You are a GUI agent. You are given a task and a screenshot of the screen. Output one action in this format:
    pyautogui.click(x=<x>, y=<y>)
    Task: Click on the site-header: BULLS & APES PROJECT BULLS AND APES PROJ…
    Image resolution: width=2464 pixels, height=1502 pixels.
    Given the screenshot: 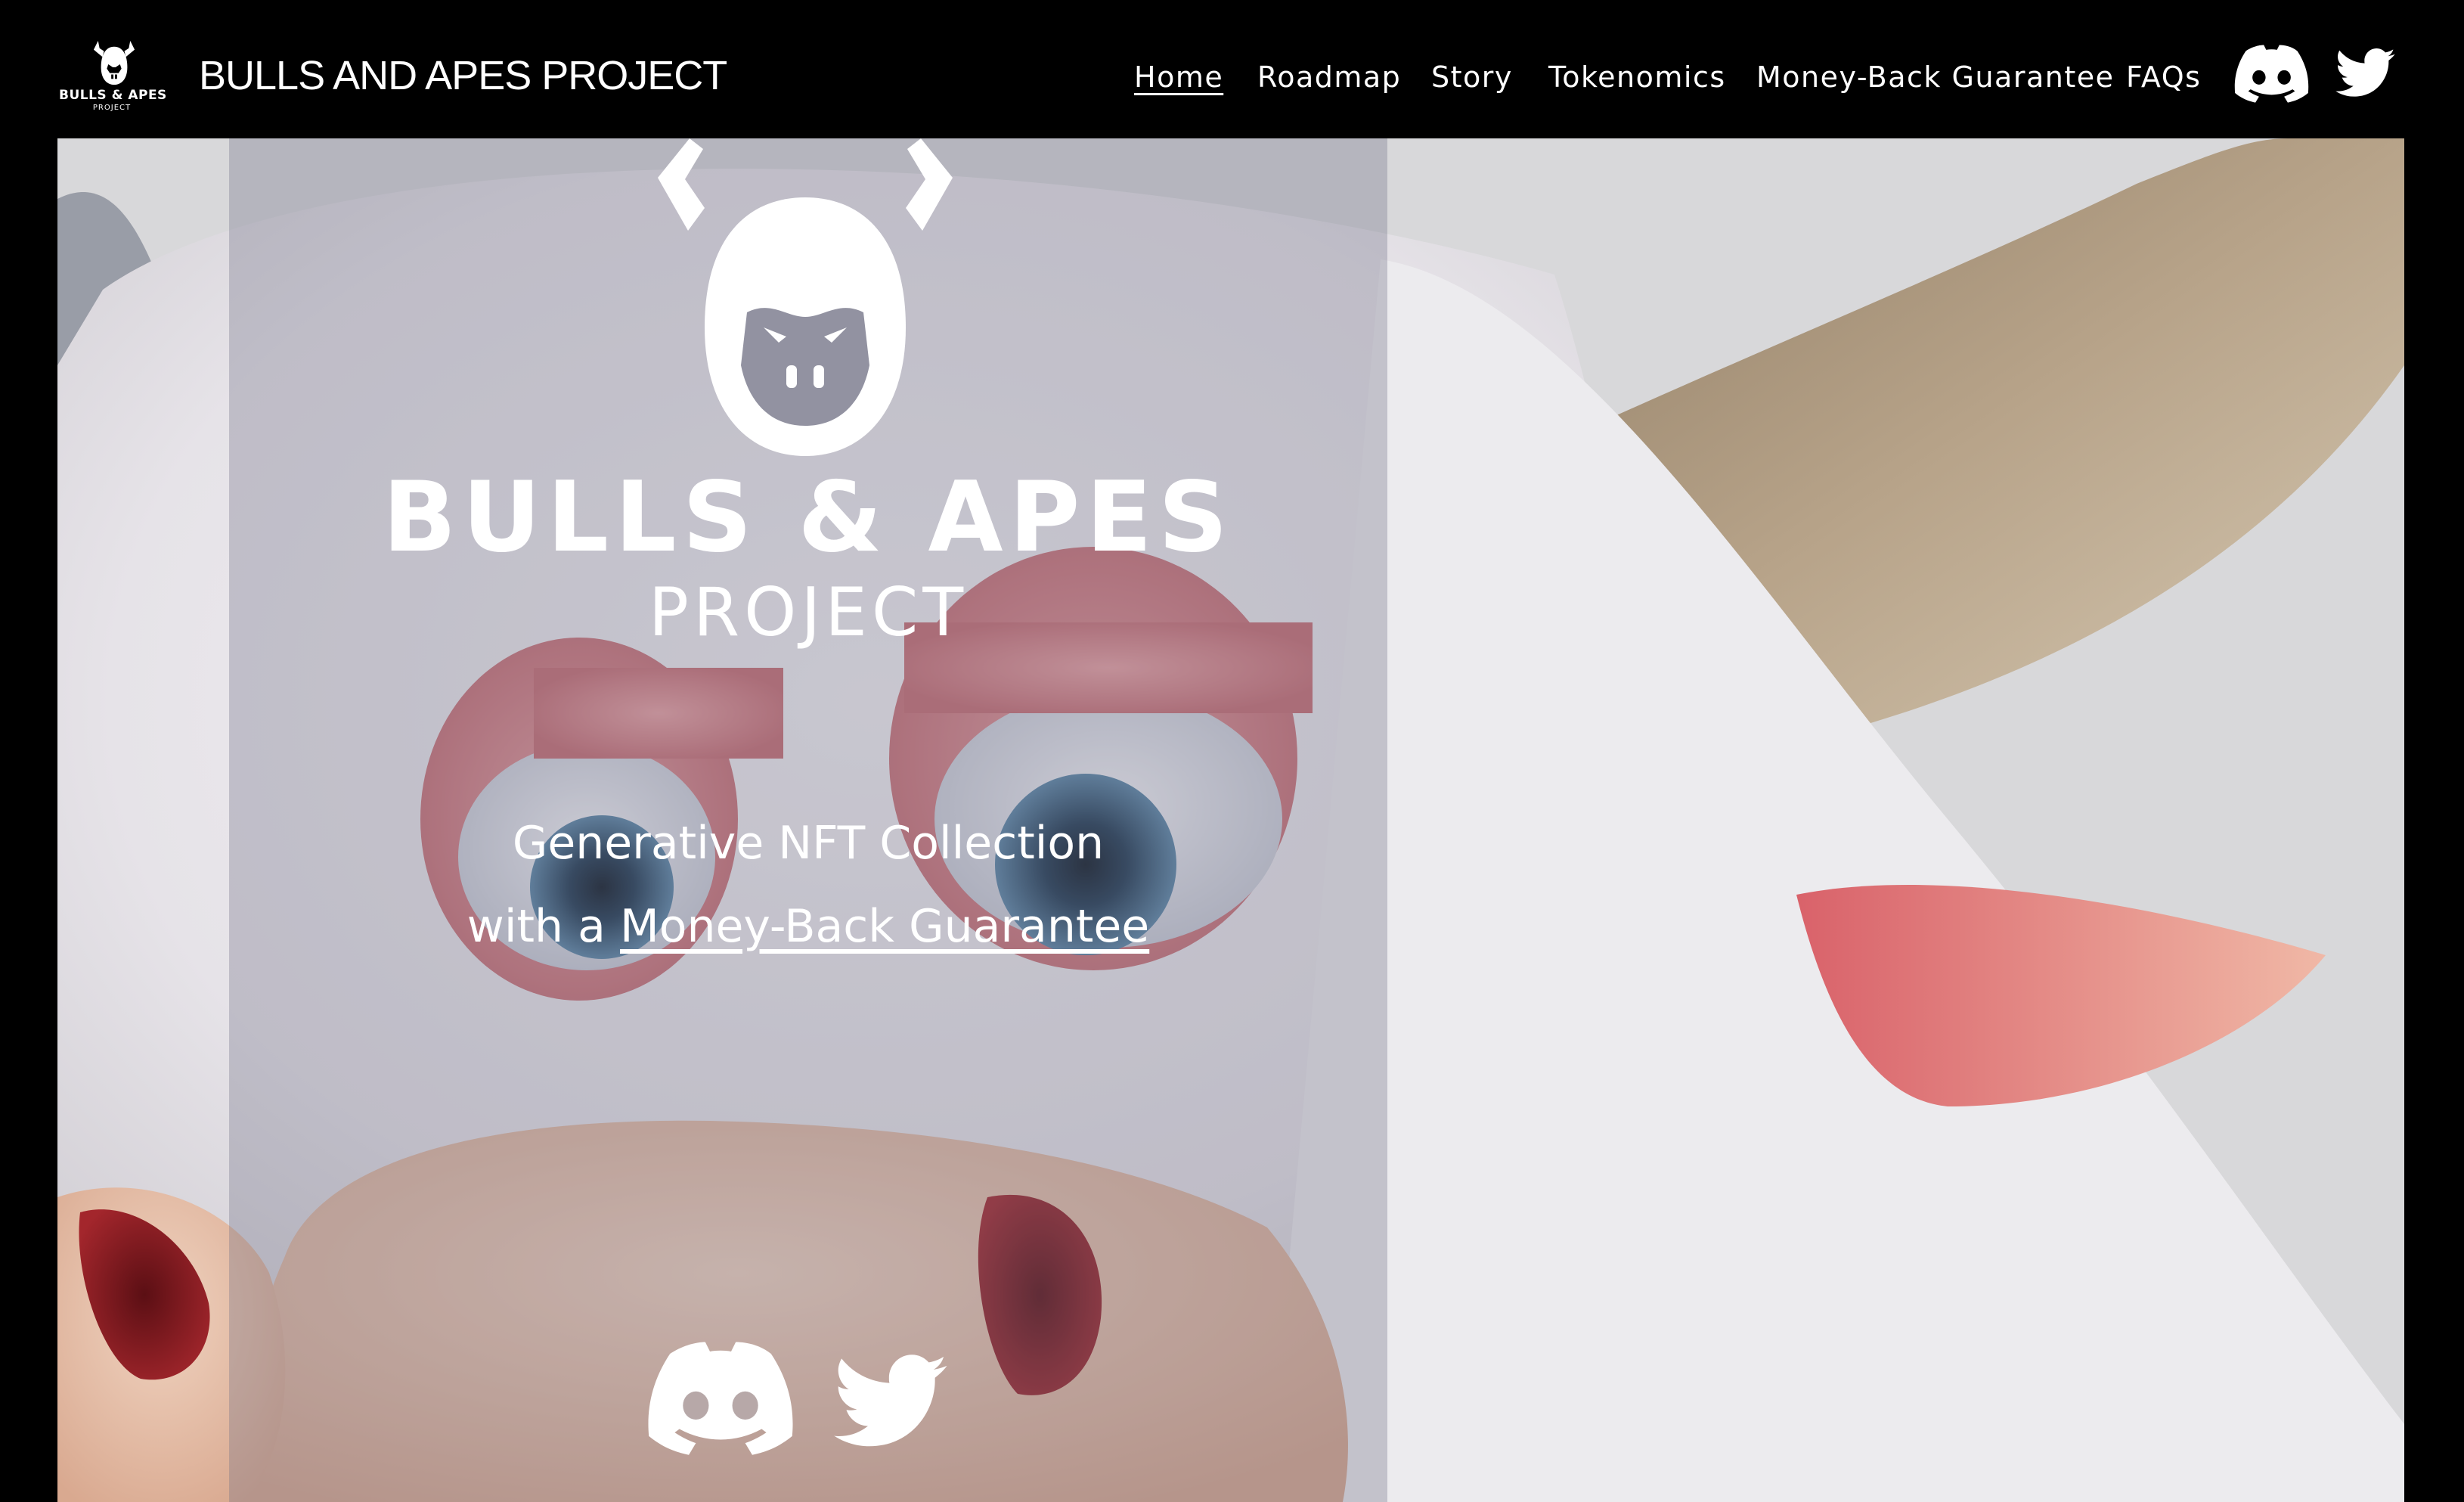 What is the action you would take?
    pyautogui.click(x=1232, y=69)
    